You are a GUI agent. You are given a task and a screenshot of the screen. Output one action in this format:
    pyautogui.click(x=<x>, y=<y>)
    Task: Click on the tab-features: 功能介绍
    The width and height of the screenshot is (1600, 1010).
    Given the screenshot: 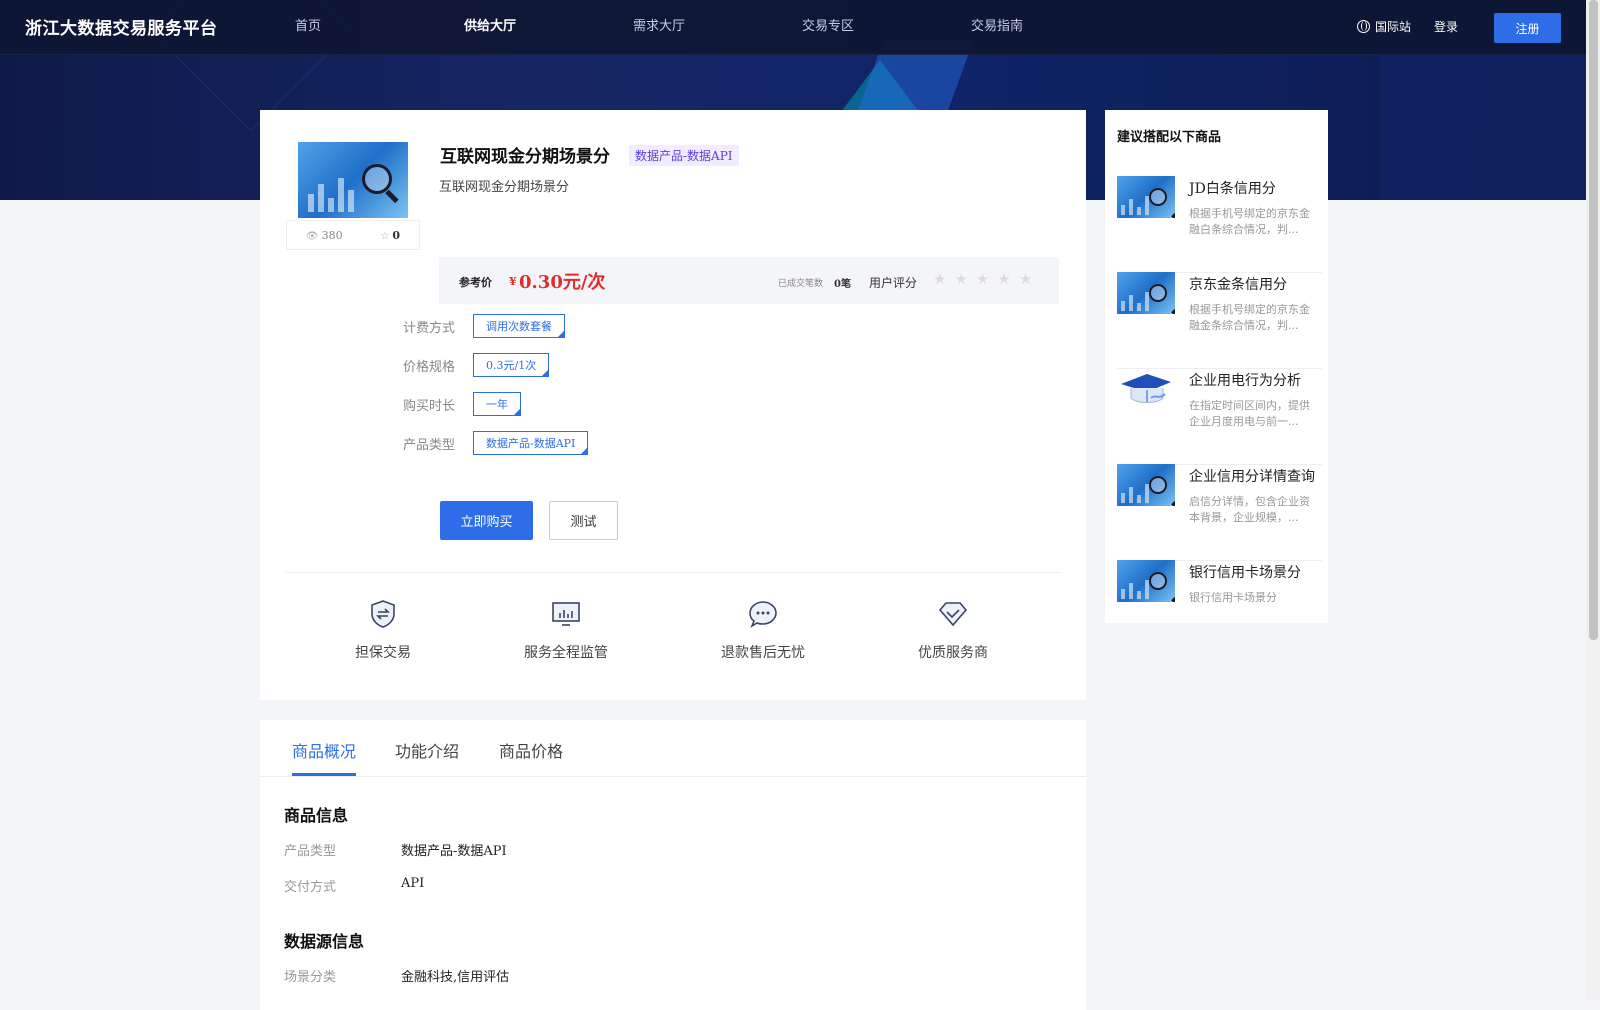 What is the action you would take?
    pyautogui.click(x=427, y=750)
    